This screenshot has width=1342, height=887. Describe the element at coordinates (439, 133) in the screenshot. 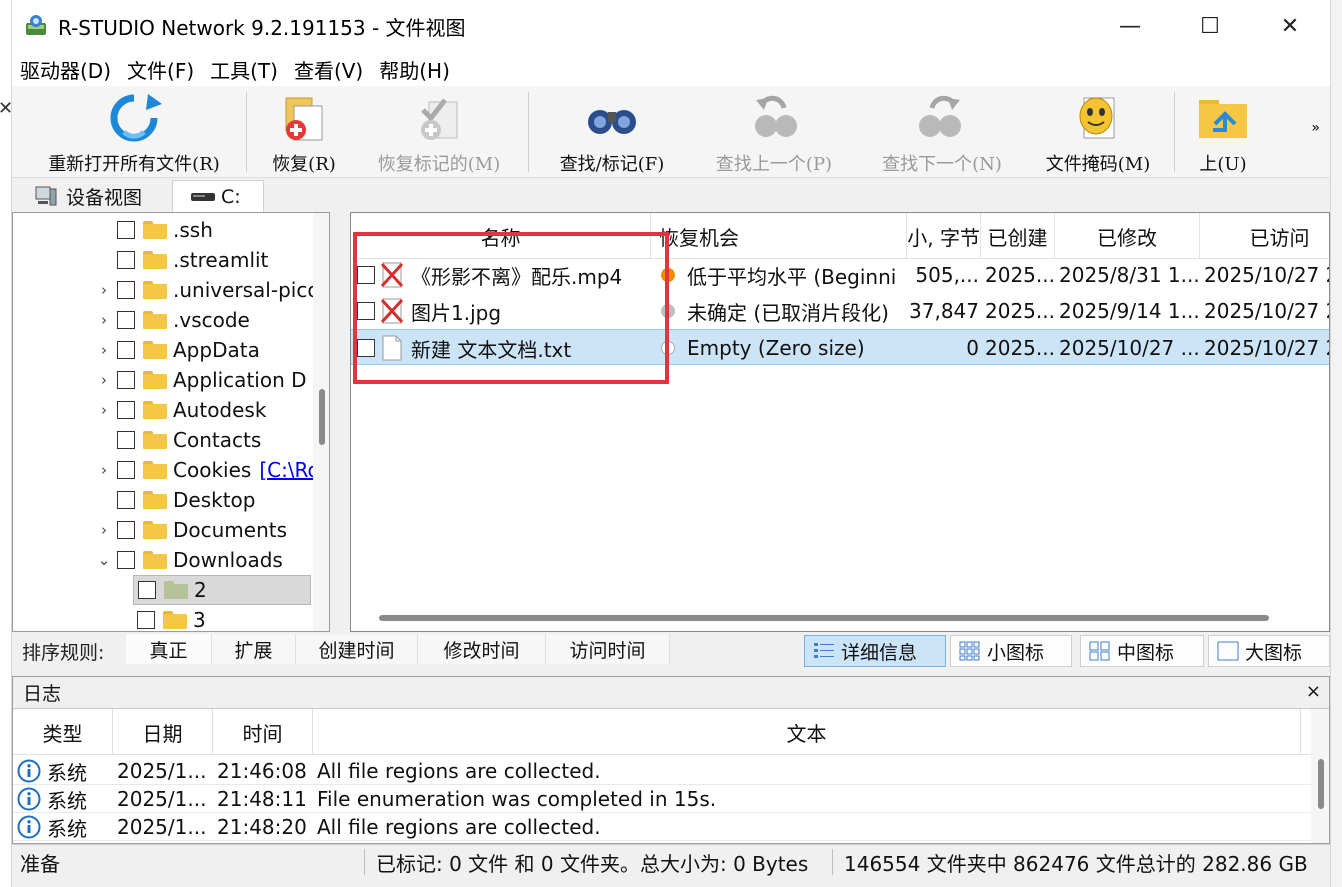

I see `recover-marked-button: 恢复标记的(M)` at that location.